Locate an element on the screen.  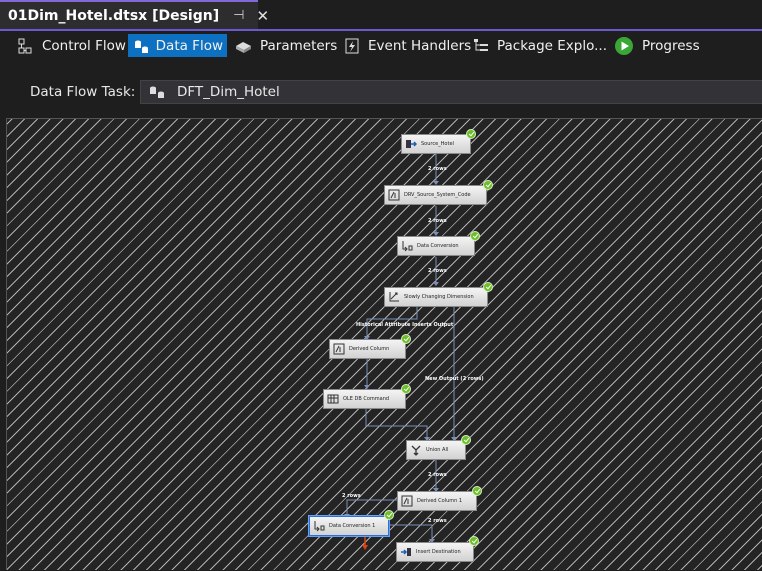
component-derived-column: Derived Column is located at coordinates (367, 349).